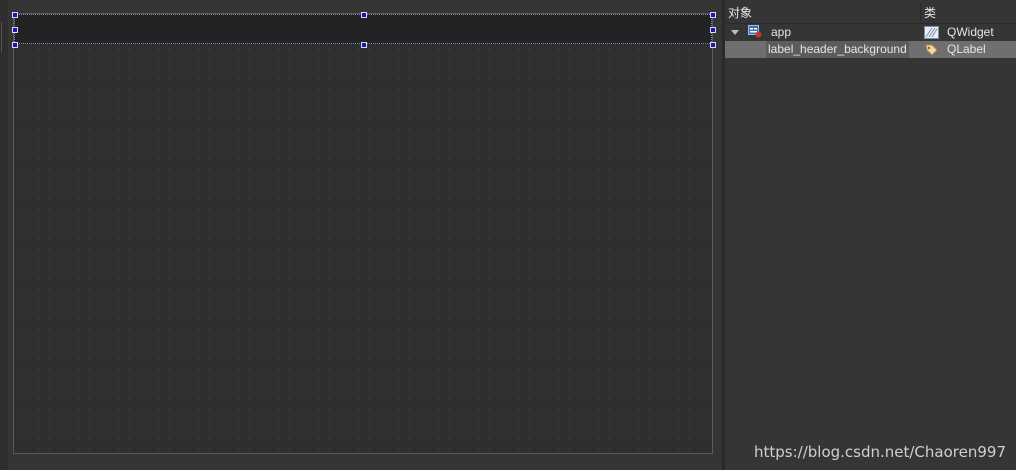 The image size is (1016, 470). What do you see at coordinates (931, 50) in the screenshot?
I see `label-tag-icon` at bounding box center [931, 50].